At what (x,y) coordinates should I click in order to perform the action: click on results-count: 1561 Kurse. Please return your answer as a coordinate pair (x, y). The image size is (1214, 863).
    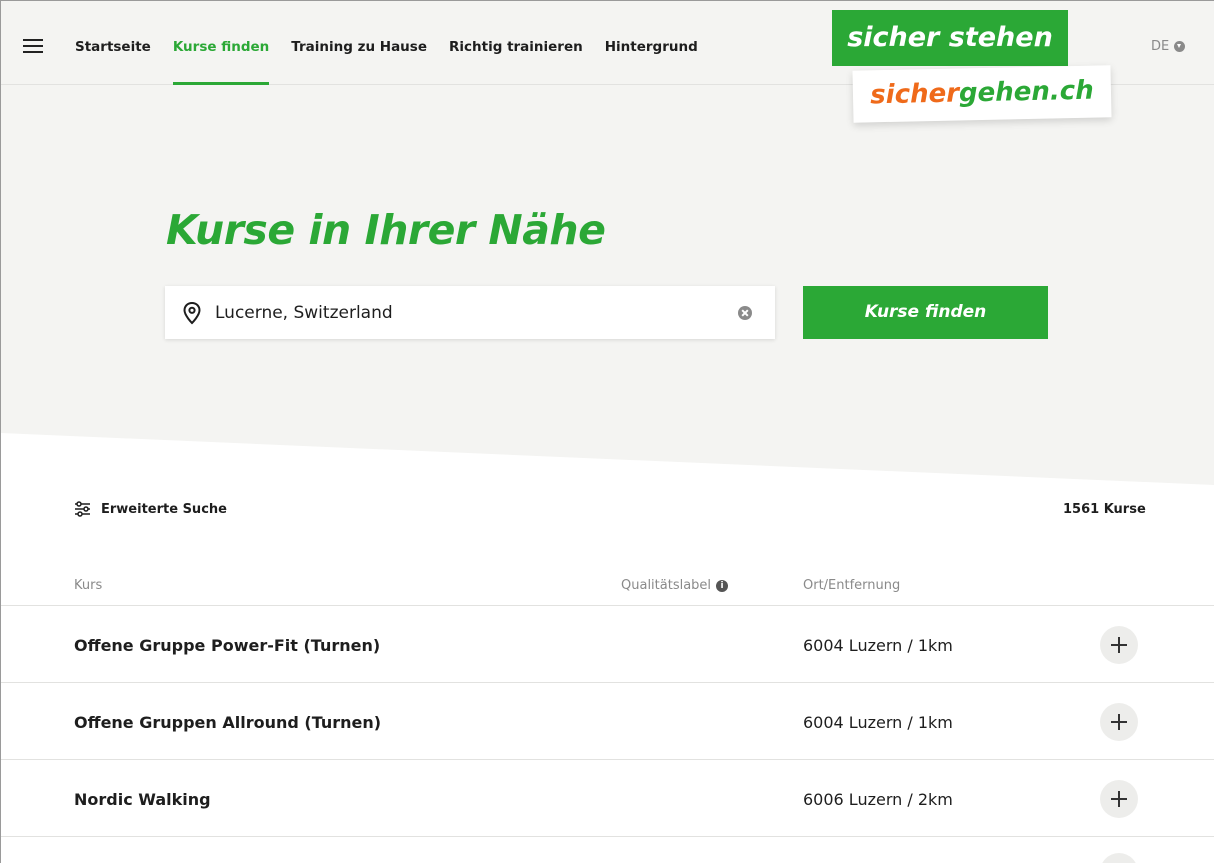
    Looking at the image, I should click on (1104, 509).